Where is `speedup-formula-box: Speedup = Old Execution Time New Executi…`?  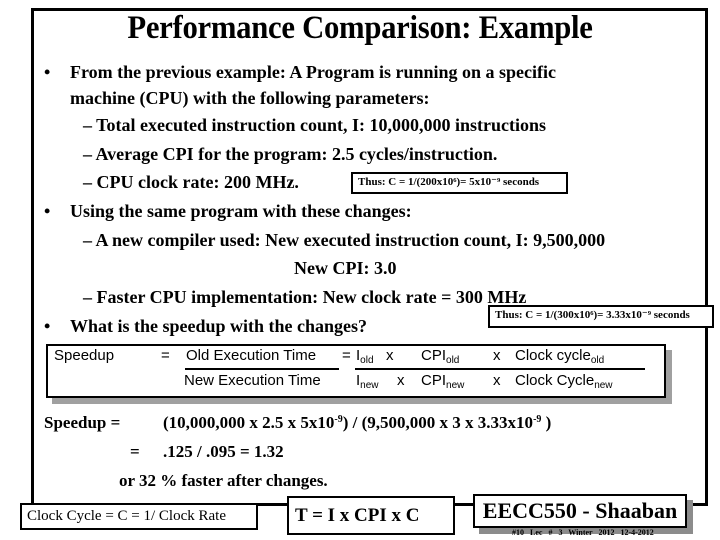
speedup-formula-box: Speedup = Old Execution Time New Executi… is located at coordinates (356, 371).